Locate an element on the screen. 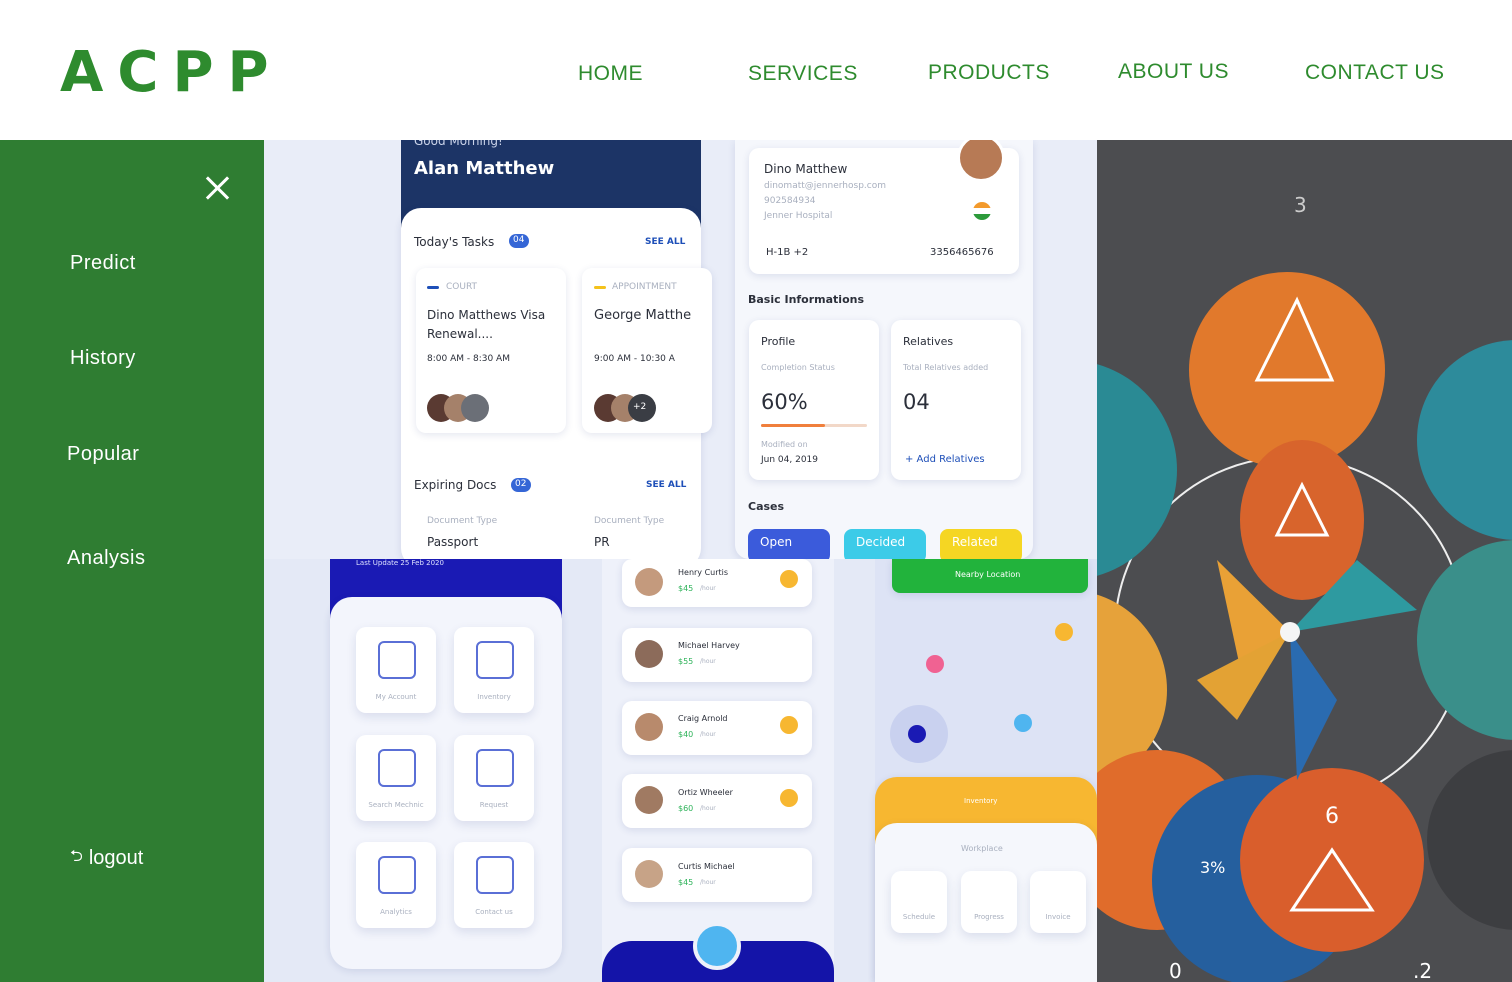 This screenshot has width=1512, height=982. expiring-docs-label: Expiring Docs is located at coordinates (455, 485).